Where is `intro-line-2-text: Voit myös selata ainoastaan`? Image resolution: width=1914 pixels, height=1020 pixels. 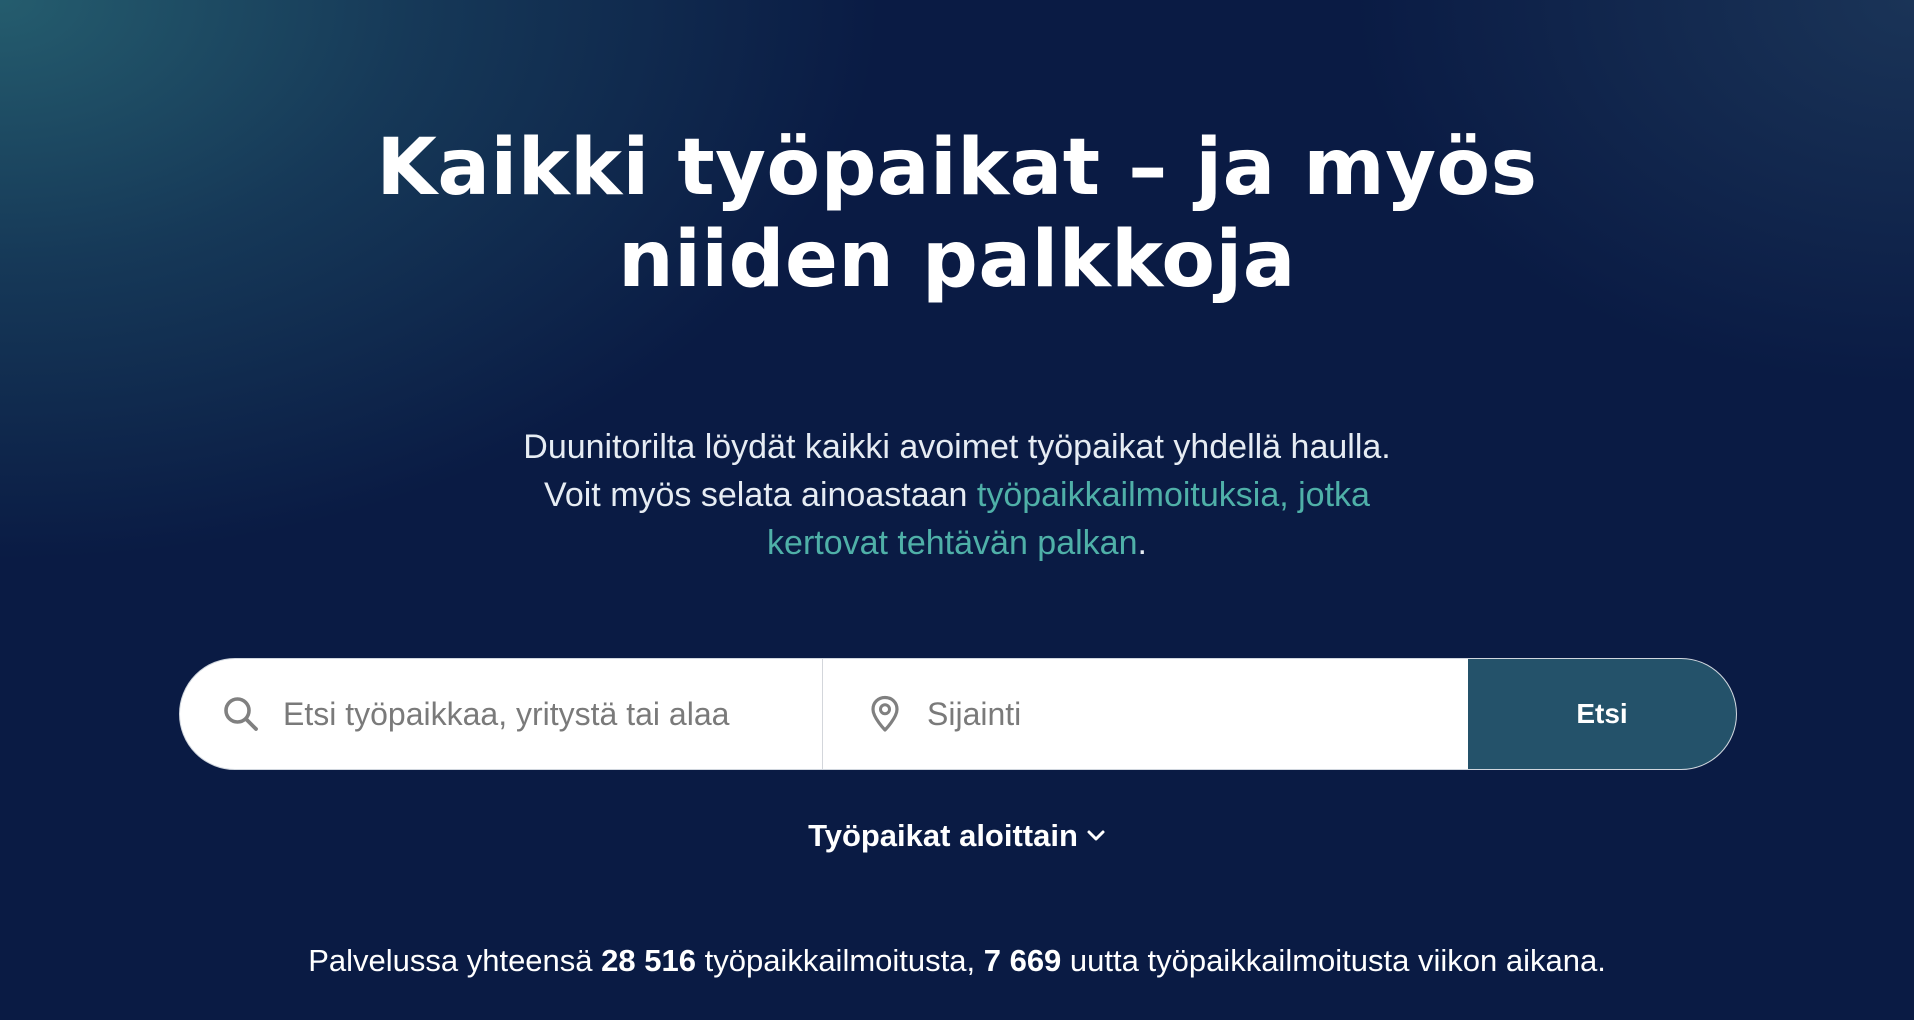 intro-line-2-text: Voit myös selata ainoastaan is located at coordinates (760, 495).